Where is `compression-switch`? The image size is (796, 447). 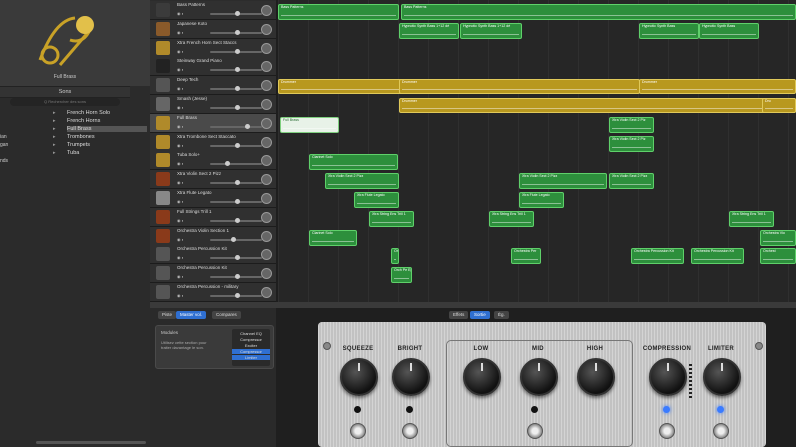 compression-switch is located at coordinates (667, 431).